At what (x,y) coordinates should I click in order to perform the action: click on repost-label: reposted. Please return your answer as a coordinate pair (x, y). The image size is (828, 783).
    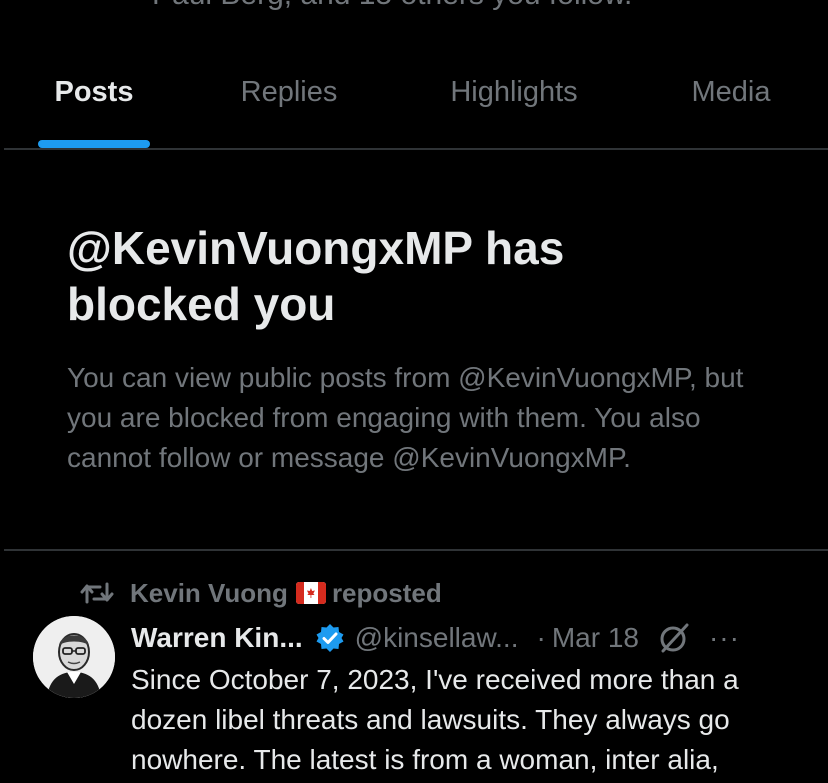
    Looking at the image, I should click on (386, 592).